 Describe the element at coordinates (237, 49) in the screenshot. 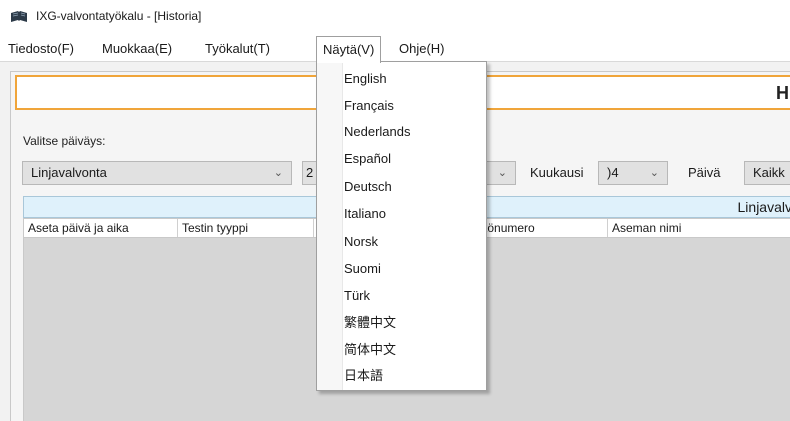

I see `menu-tools: Työkalut(T)` at that location.